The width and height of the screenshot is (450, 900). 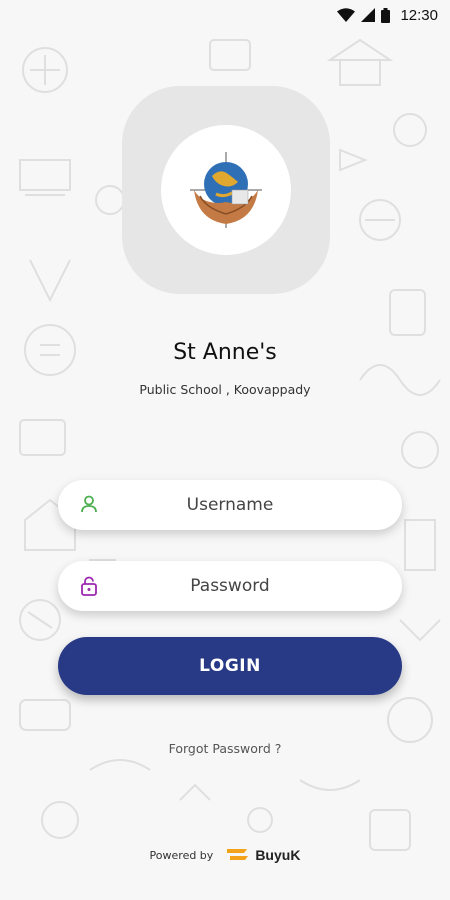 I want to click on lock-icon, so click(x=89, y=586).